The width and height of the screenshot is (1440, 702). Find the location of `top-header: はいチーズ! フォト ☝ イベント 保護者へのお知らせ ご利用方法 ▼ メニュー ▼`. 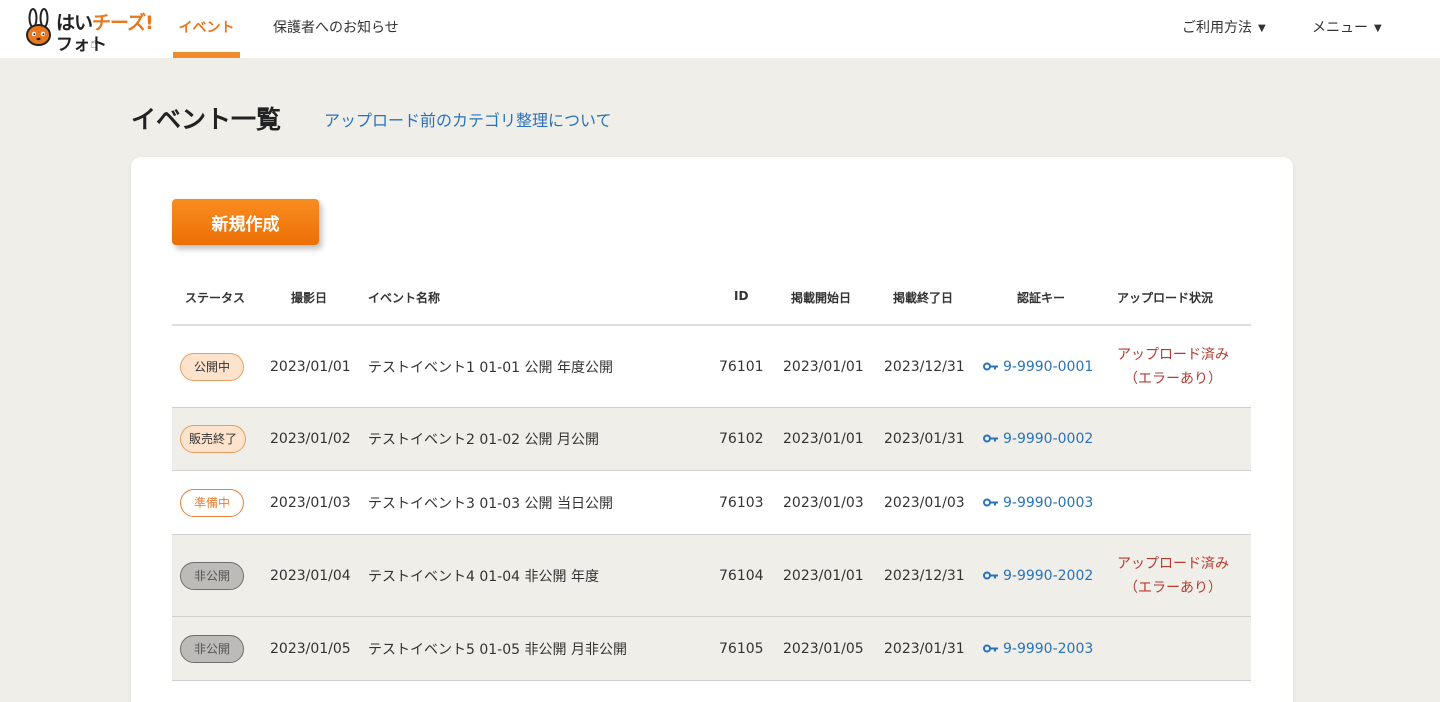

top-header: はいチーズ! フォト ☝ イベント 保護者へのお知らせ ご利用方法 ▼ メニュー ▼ is located at coordinates (720, 29).